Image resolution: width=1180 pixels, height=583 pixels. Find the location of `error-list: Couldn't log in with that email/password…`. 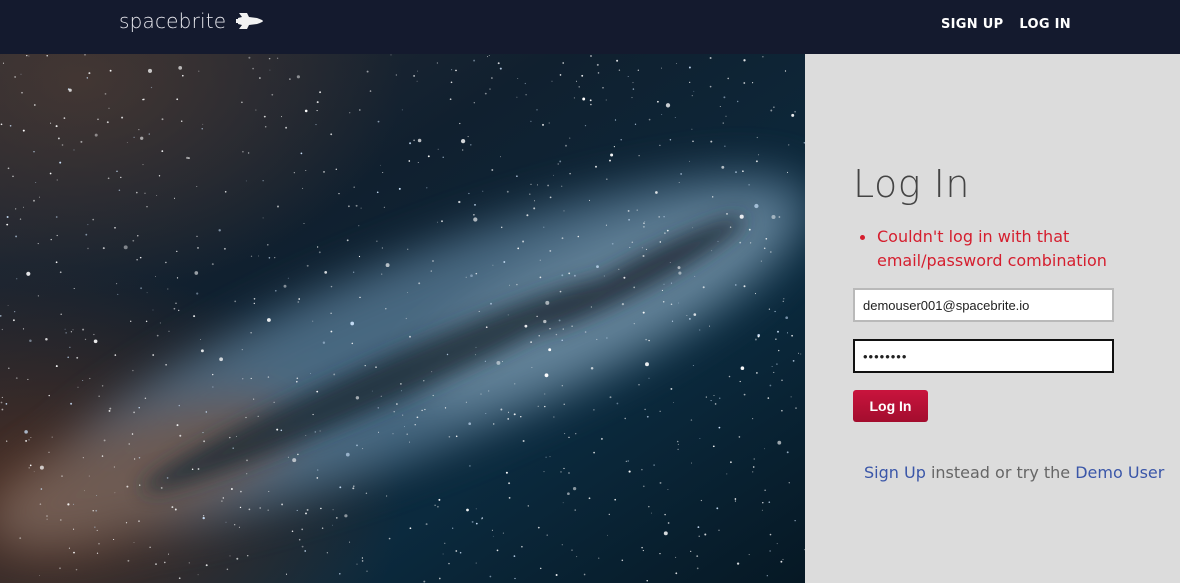

error-list: Couldn't log in with that email/password… is located at coordinates (994, 249).